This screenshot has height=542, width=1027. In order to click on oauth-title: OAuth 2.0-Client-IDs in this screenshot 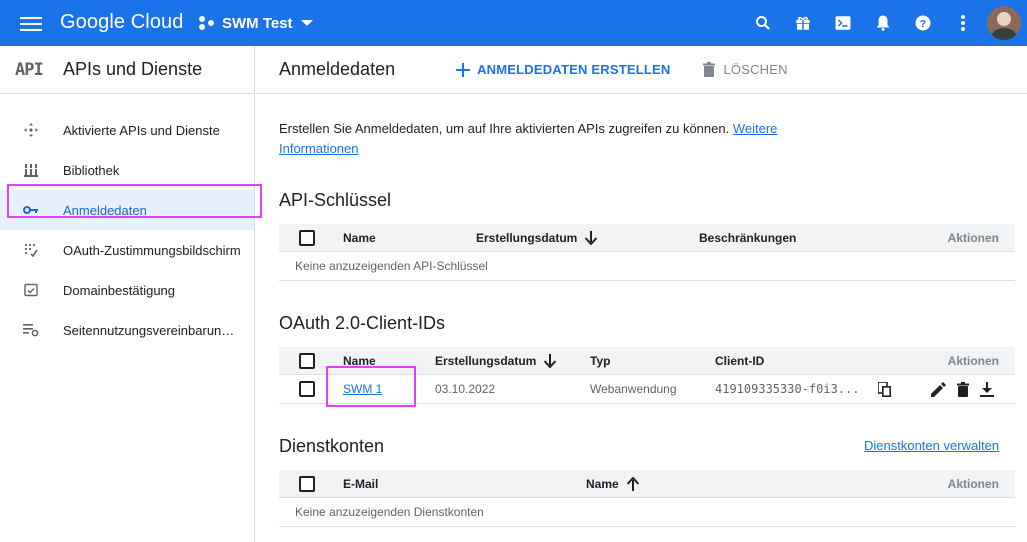, I will do `click(362, 323)`.